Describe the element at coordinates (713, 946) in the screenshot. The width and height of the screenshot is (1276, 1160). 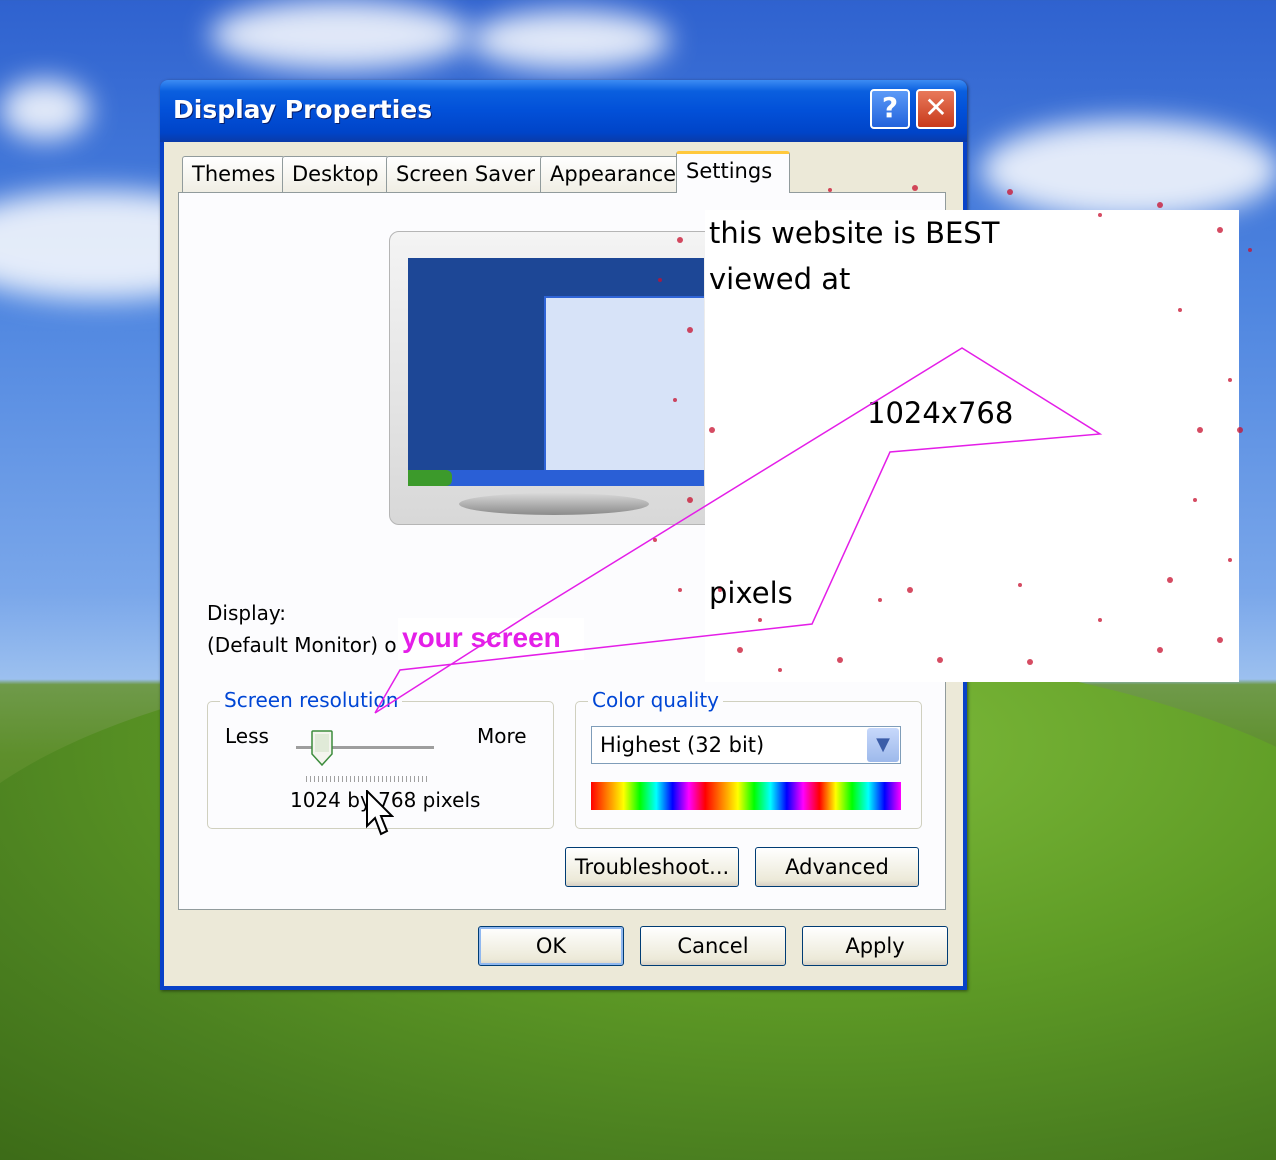
I see `cancel-button: Cancel` at that location.